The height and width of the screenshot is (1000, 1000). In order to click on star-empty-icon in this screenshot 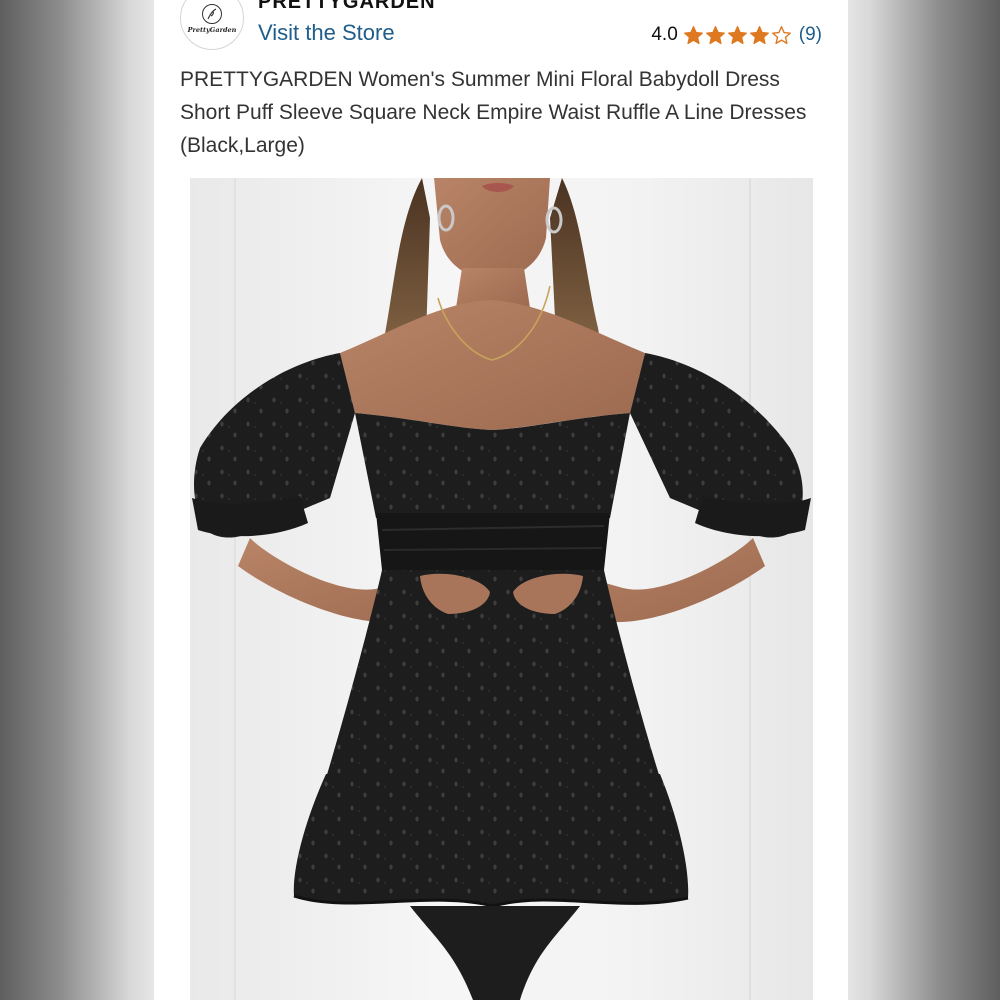, I will do `click(781, 34)`.